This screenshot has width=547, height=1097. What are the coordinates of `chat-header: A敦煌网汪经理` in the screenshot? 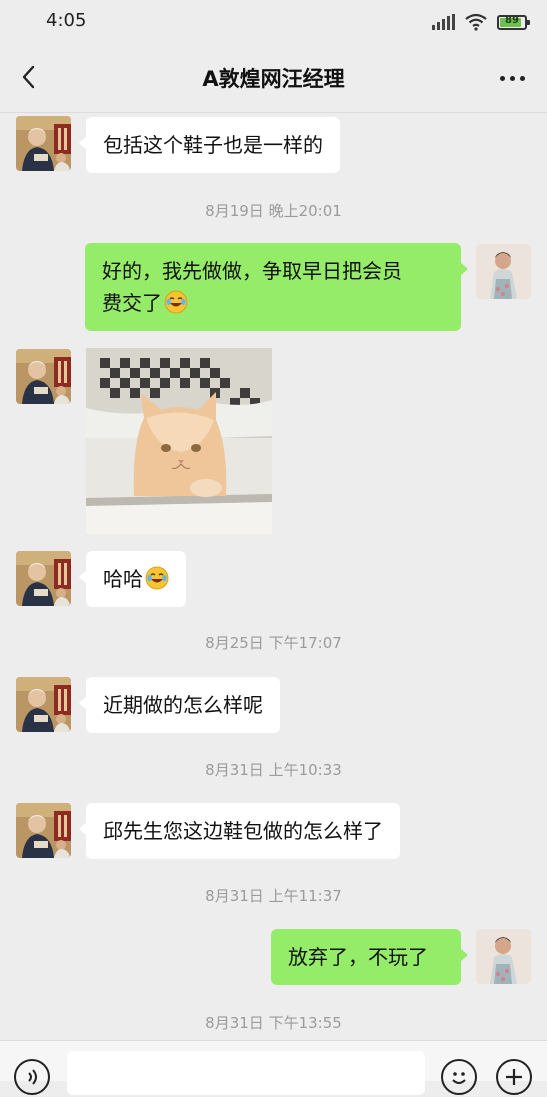 It's located at (273, 78).